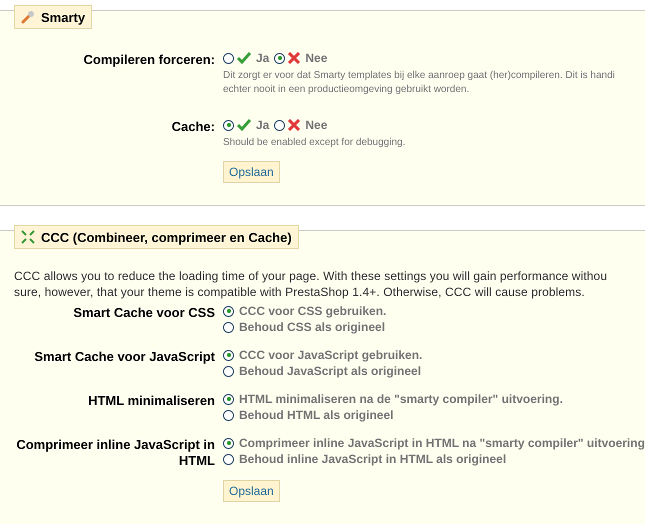 This screenshot has height=524, width=645. Describe the element at coordinates (144, 313) in the screenshot. I see `field-label: Smart Cache voor CSS` at that location.